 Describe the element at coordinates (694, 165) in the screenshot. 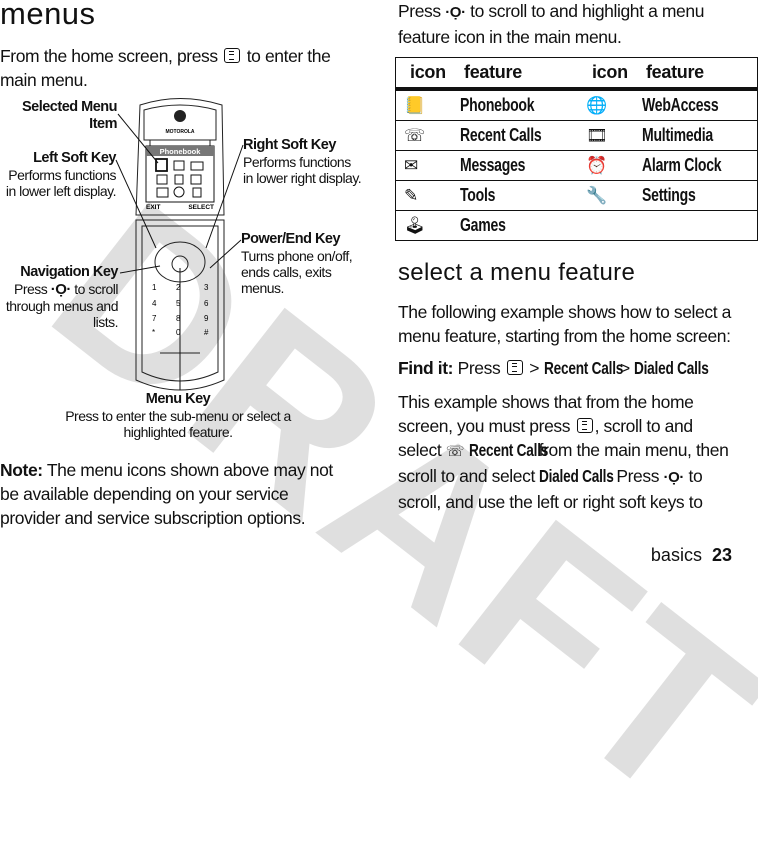

I see `feature-name: Alarm Clock` at that location.